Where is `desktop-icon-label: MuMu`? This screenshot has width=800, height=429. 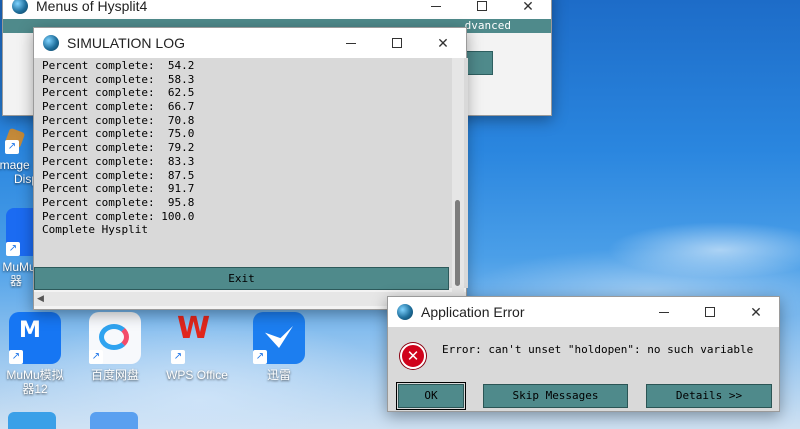 desktop-icon-label: MuMu is located at coordinates (19, 267).